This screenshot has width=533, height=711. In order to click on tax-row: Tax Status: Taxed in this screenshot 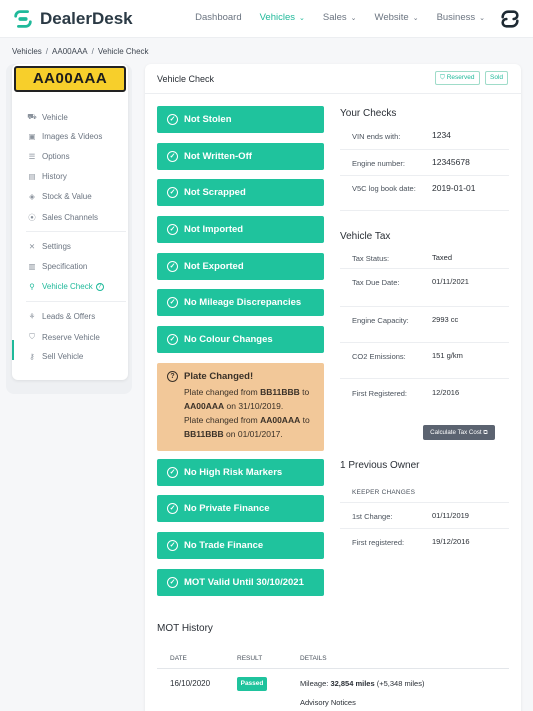, I will do `click(424, 257)`.